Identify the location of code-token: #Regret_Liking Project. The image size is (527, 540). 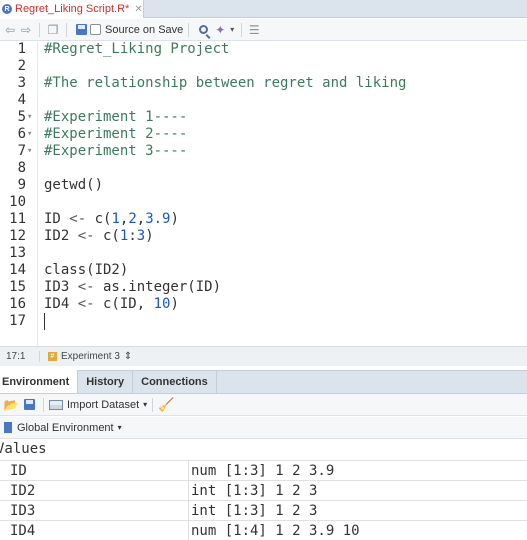
(137, 49).